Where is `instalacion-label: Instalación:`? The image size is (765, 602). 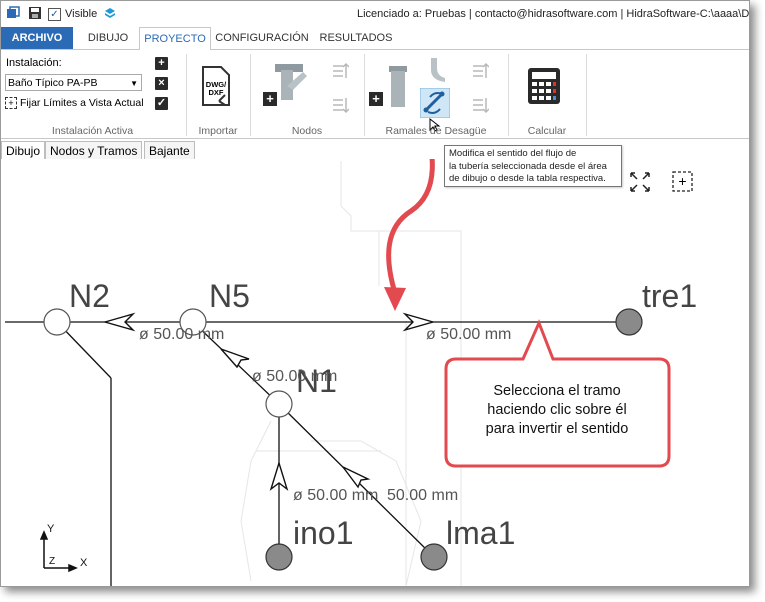
instalacion-label: Instalación: is located at coordinates (34, 63).